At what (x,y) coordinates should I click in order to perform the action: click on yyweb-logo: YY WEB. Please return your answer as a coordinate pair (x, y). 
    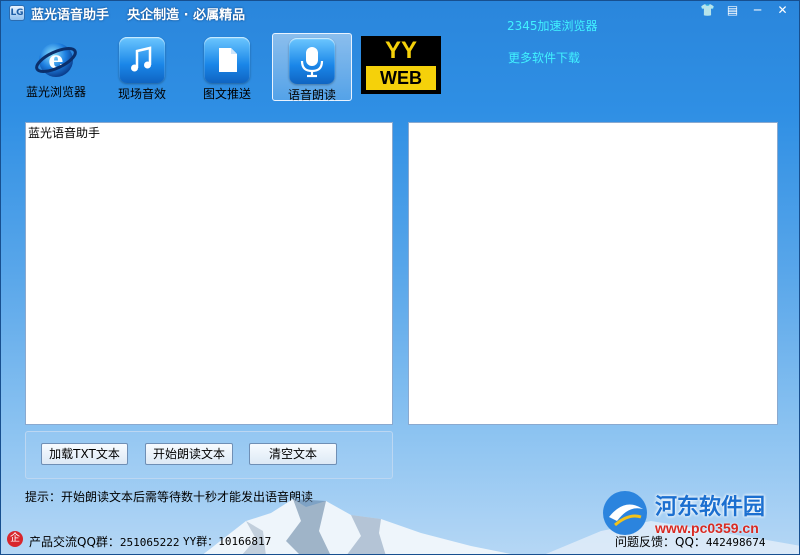
    Looking at the image, I should click on (401, 65).